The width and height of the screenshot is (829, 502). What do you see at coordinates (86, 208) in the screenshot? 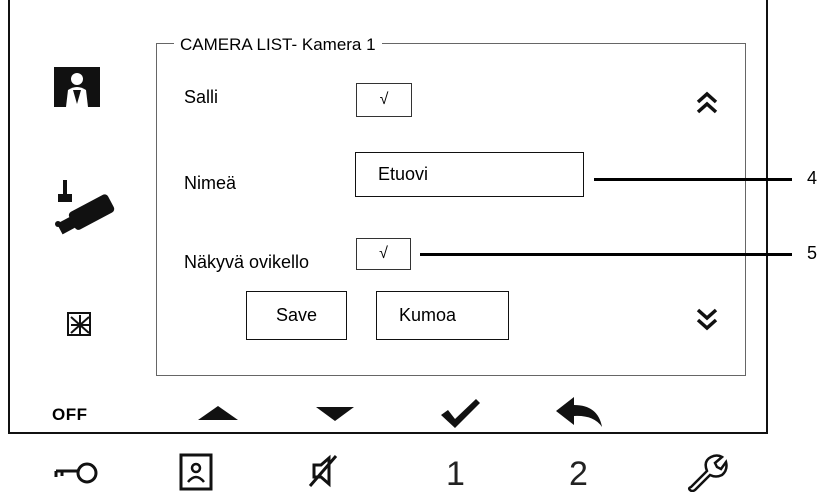
I see `security-camera-icon` at bounding box center [86, 208].